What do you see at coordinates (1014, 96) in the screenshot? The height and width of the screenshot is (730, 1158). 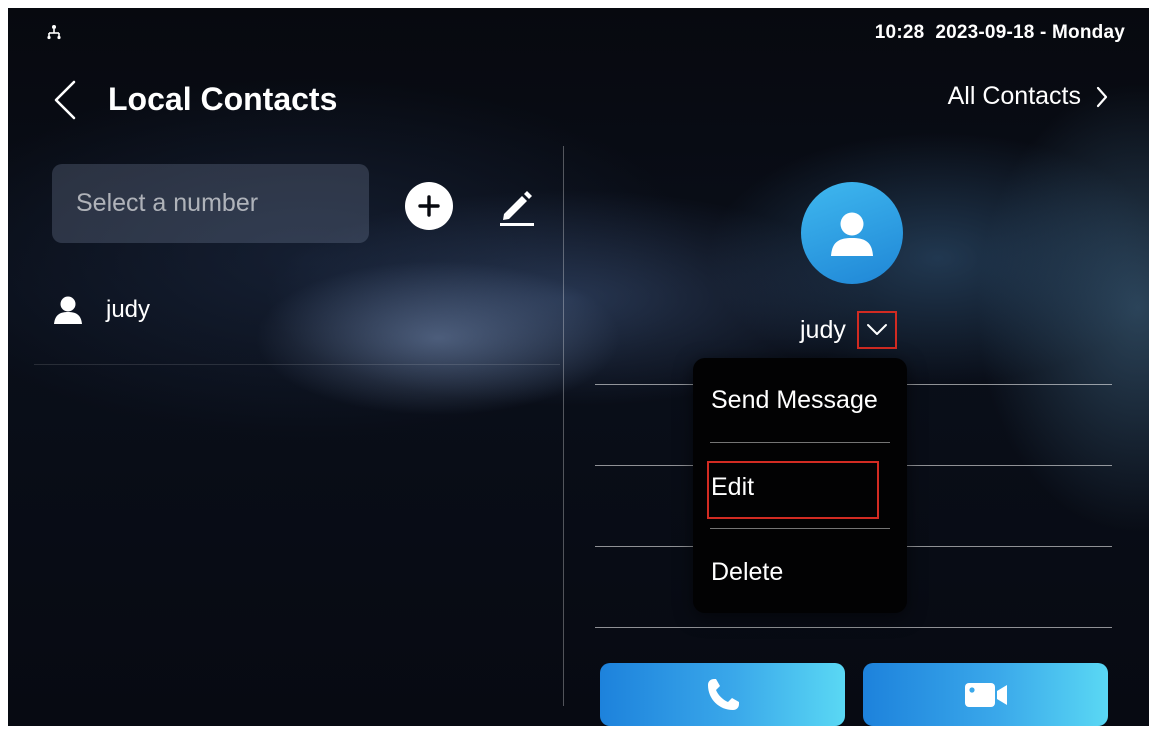 I see `all-contacts-label: All Contacts` at bounding box center [1014, 96].